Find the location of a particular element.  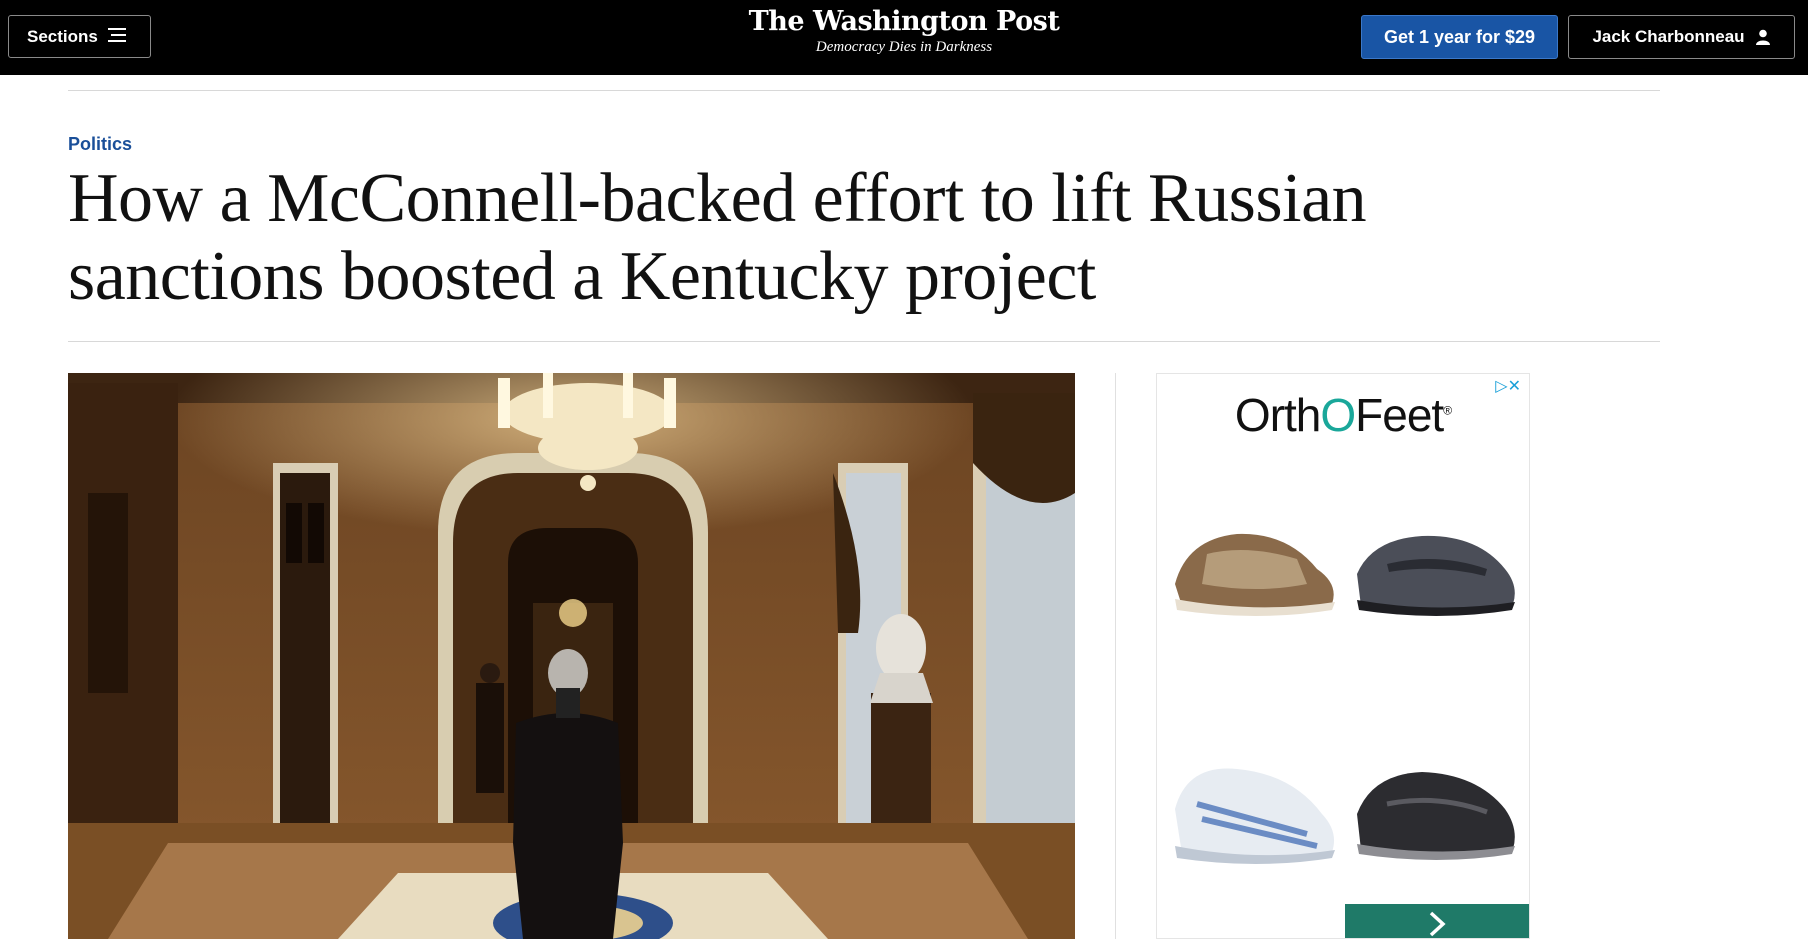

account-button: Jack Charbonneau is located at coordinates (1681, 37).